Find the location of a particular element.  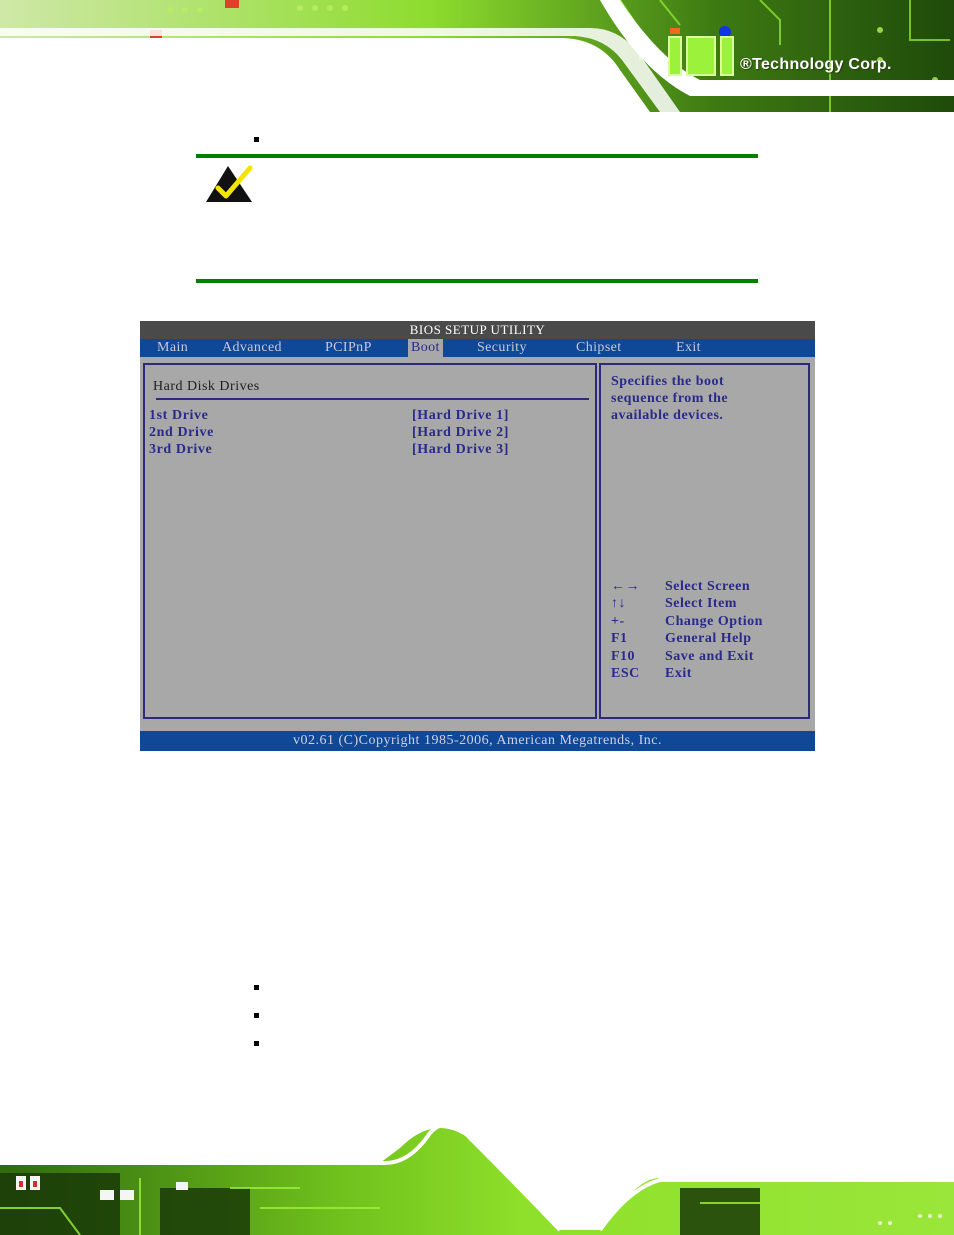

key-description: Select Item is located at coordinates (701, 604).